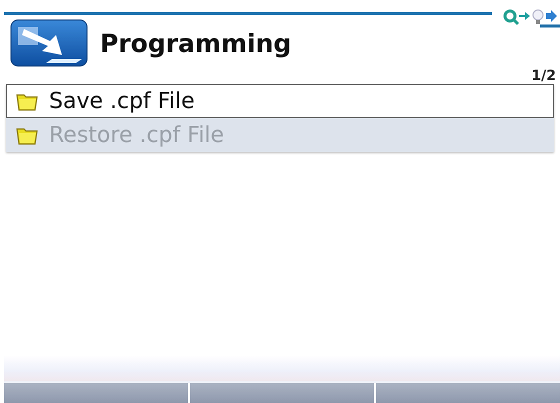 Image resolution: width=560 pixels, height=403 pixels. I want to click on screen-title: Programming, so click(196, 43).